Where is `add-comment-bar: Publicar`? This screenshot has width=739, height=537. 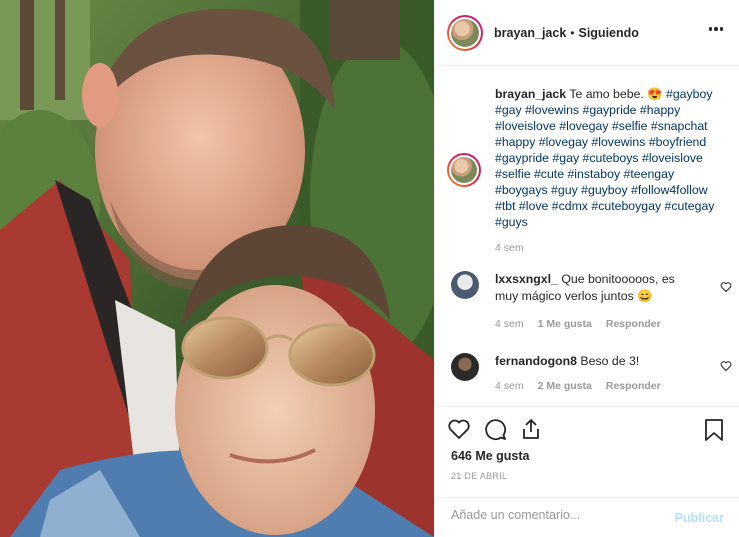 add-comment-bar: Publicar is located at coordinates (587, 517).